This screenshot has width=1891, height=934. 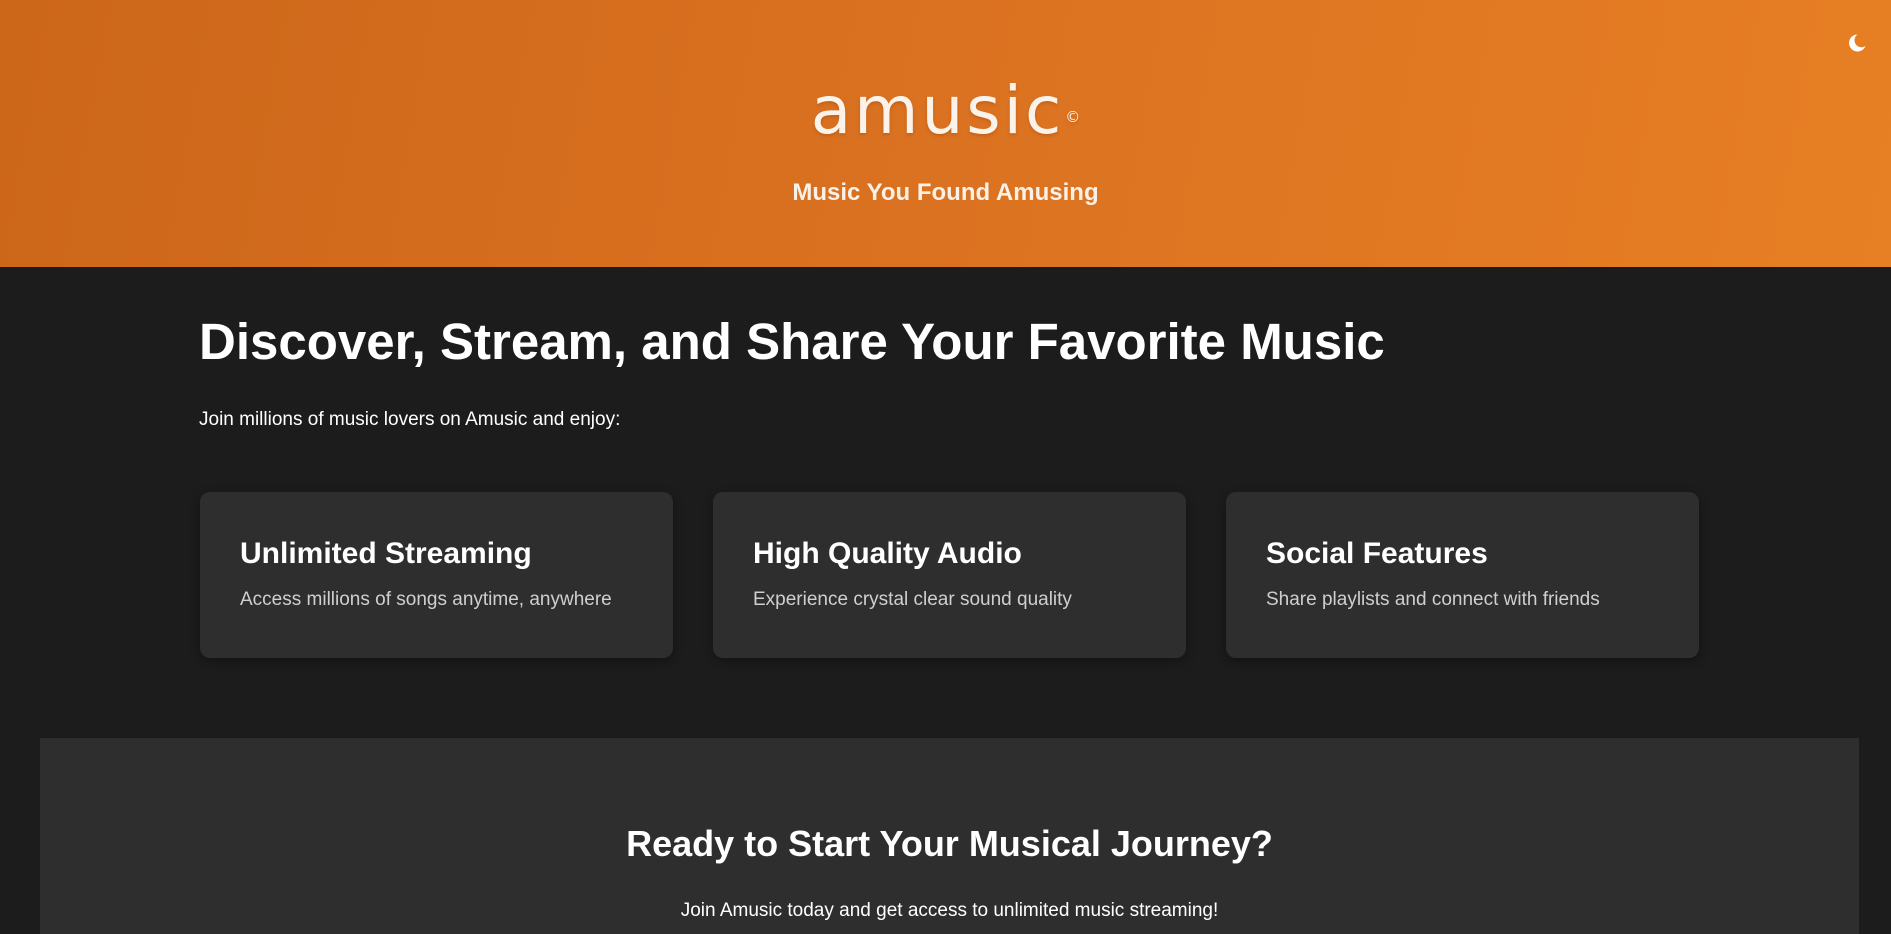 What do you see at coordinates (912, 599) in the screenshot?
I see `feature-card-text: Experience crystal clear sound quality` at bounding box center [912, 599].